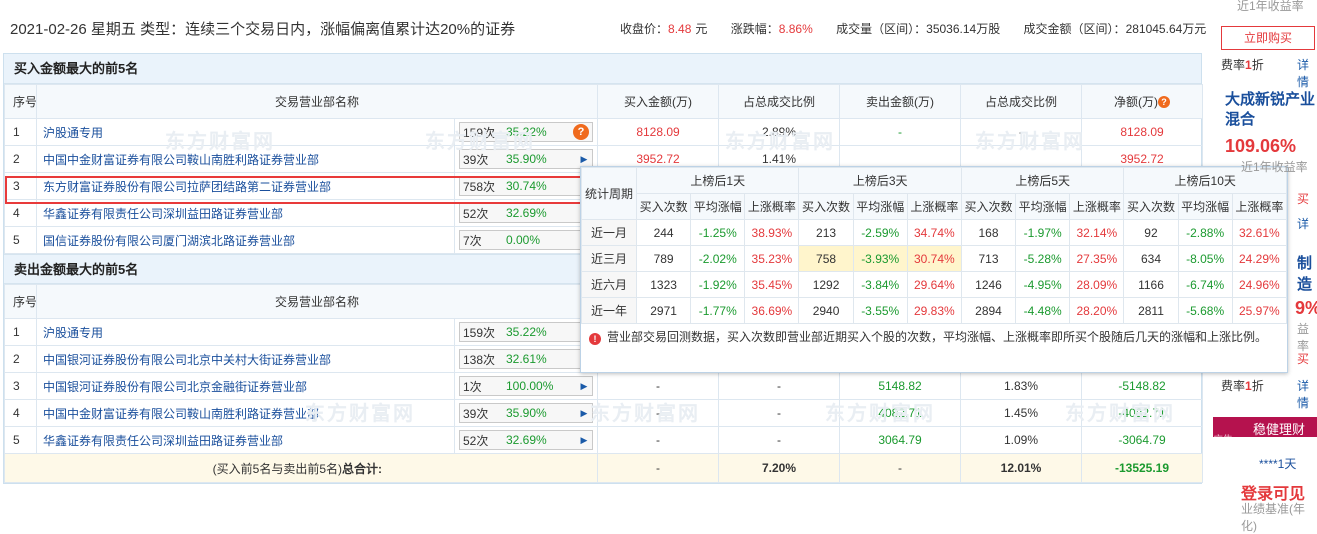 The image size is (1317, 534). Describe the element at coordinates (826, 258) in the screenshot. I see `backtest-cell: 758` at that location.